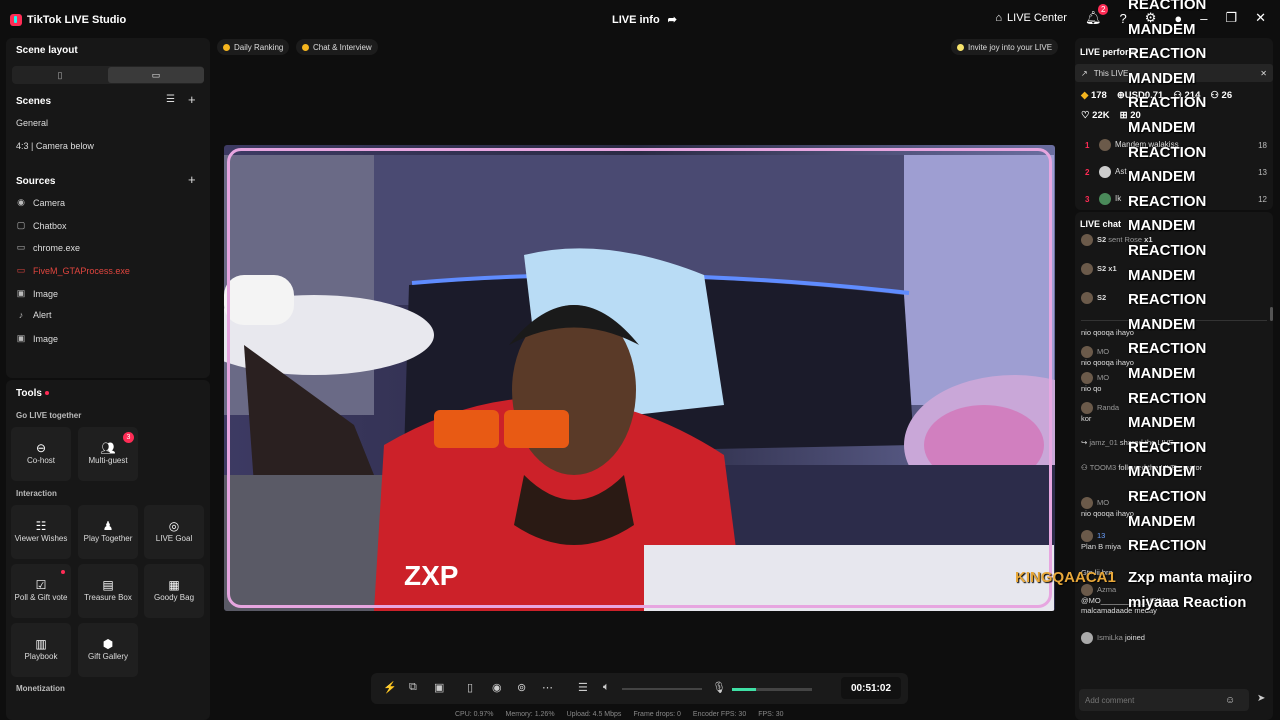 This screenshot has height=720, width=1280. I want to click on sliders-icon: ☰, so click(583, 687).